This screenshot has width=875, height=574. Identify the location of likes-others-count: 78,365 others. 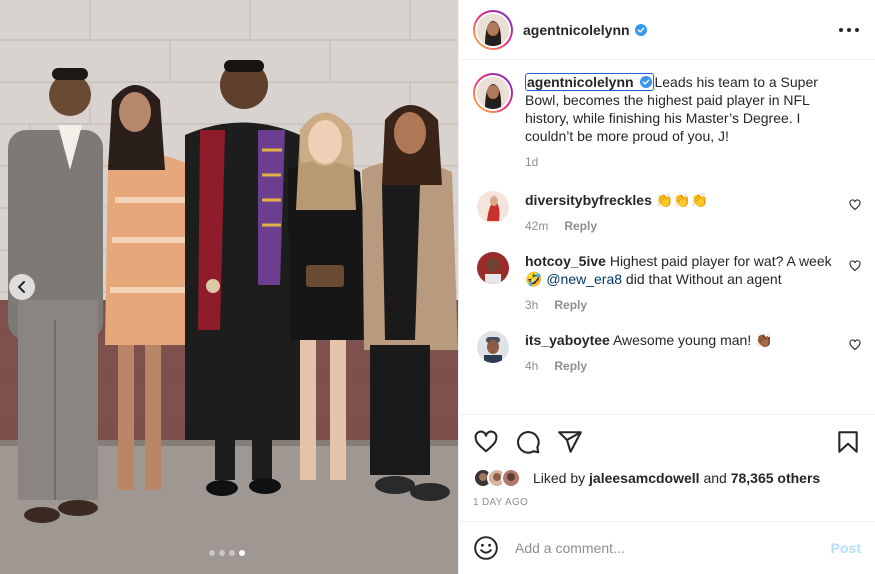
(776, 478).